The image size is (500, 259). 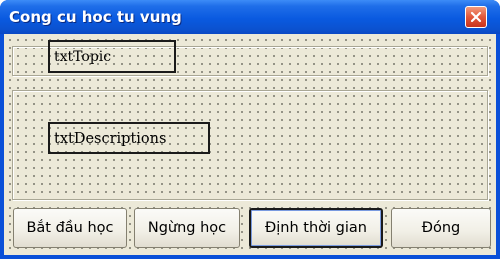 I want to click on close-window-button, so click(x=476, y=17).